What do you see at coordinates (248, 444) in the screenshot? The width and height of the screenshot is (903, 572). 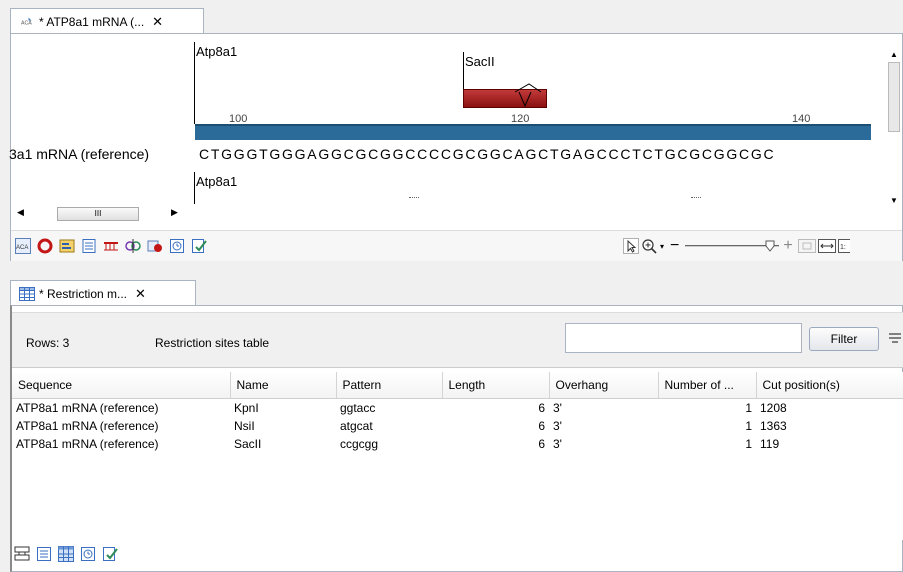 I see `cell-name: SacII` at bounding box center [248, 444].